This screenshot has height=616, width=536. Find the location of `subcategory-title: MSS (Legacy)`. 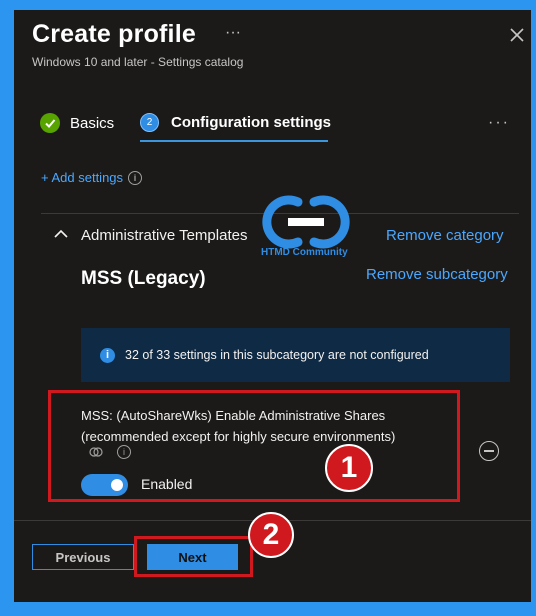

subcategory-title: MSS (Legacy) is located at coordinates (143, 278).